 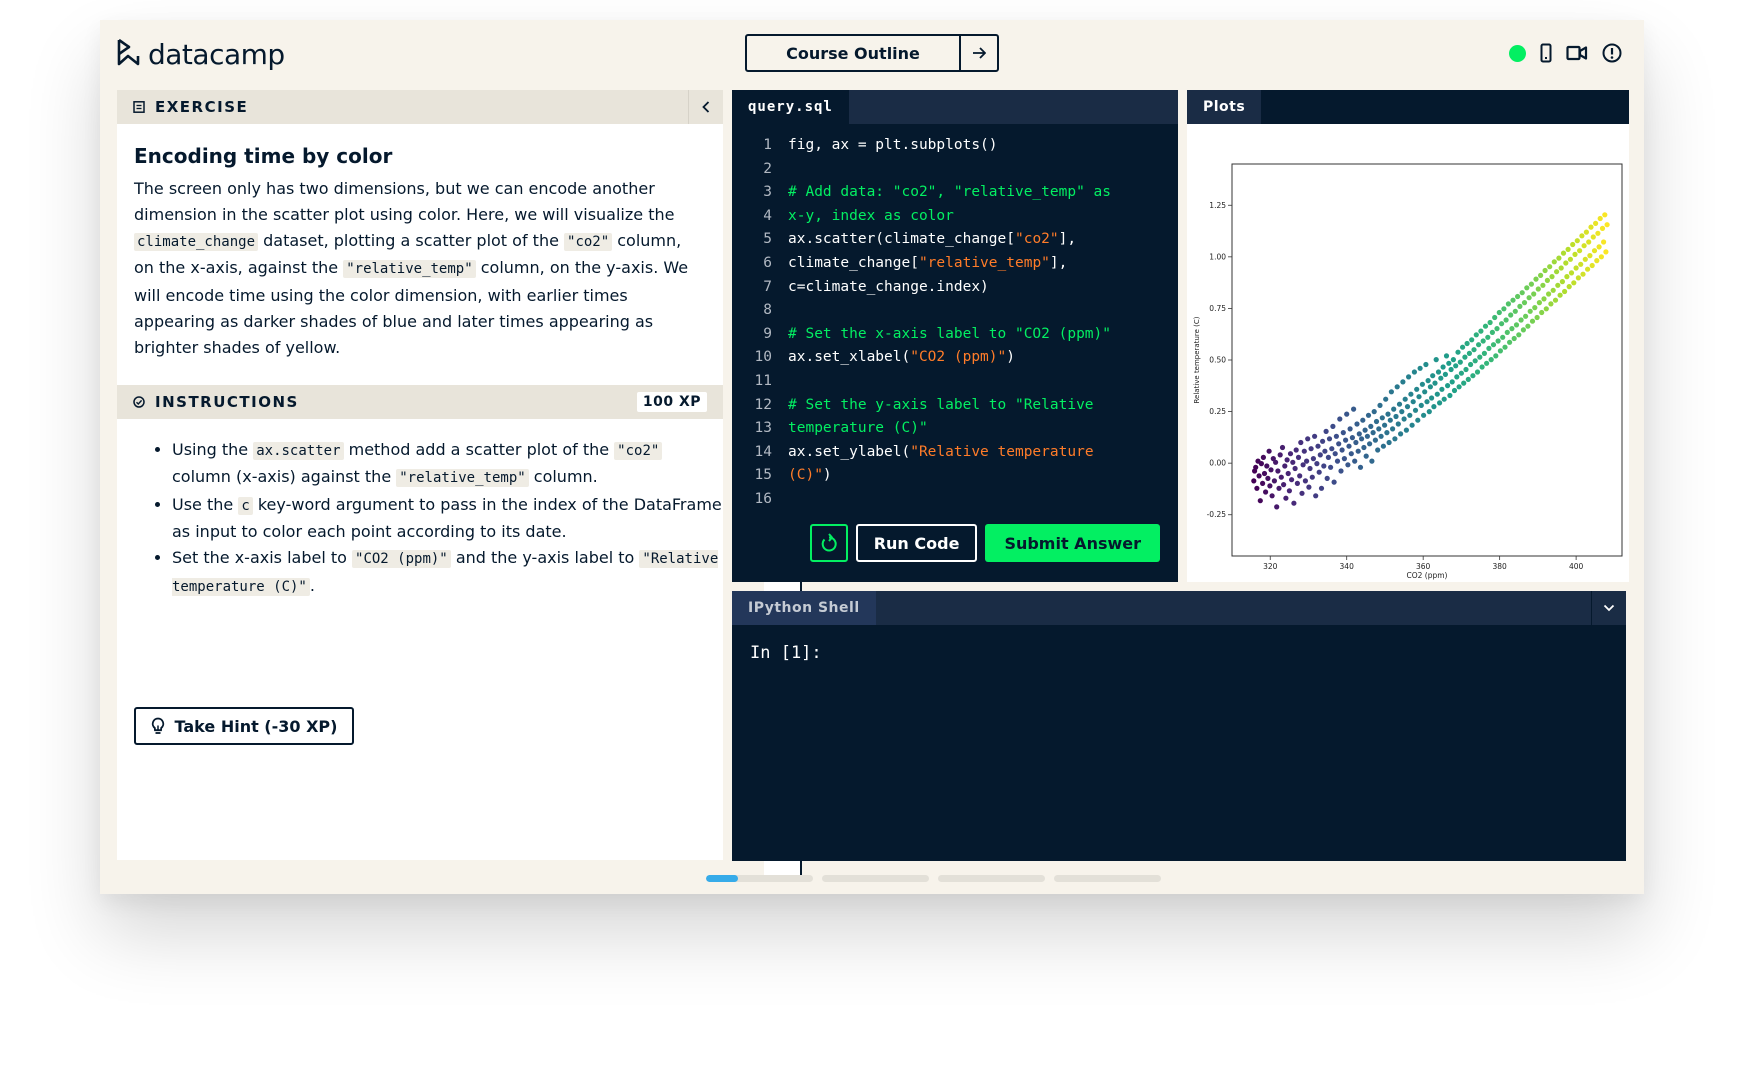 I want to click on inline-code: "co2", so click(x=588, y=241).